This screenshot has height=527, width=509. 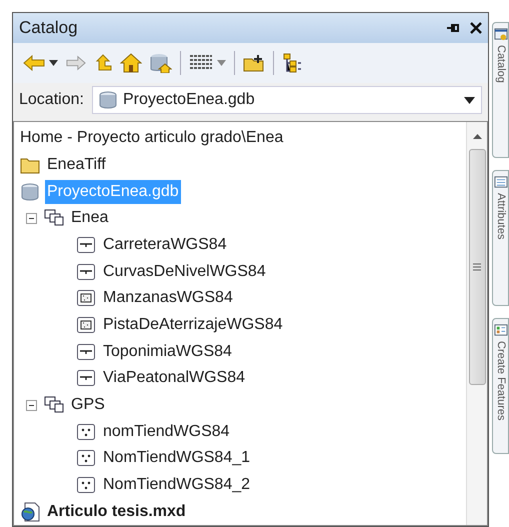 I want to click on side-tab: Attributes, so click(x=500, y=238).